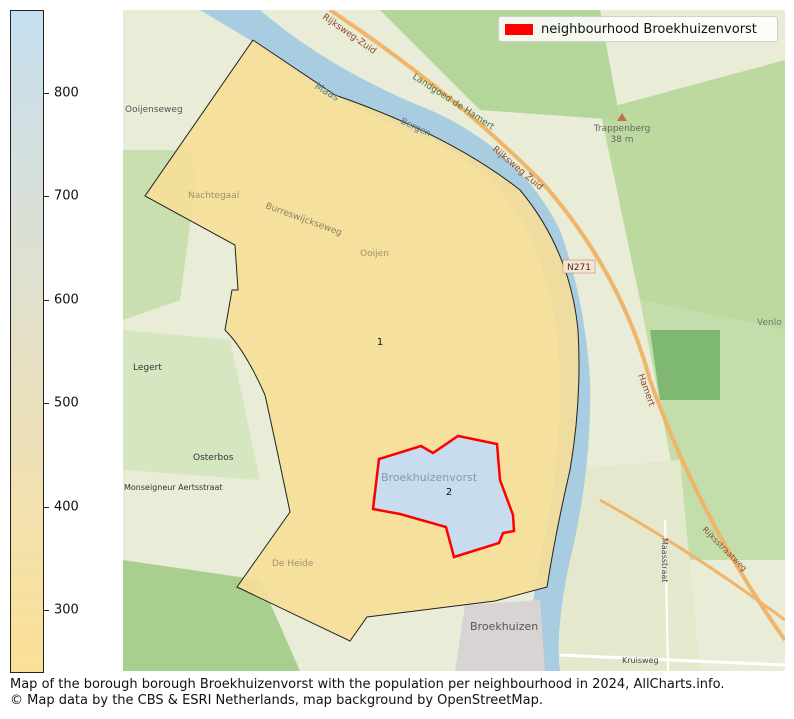 The image size is (794, 719). What do you see at coordinates (640, 660) in the screenshot?
I see `label-kruisweg: Kruisweg` at bounding box center [640, 660].